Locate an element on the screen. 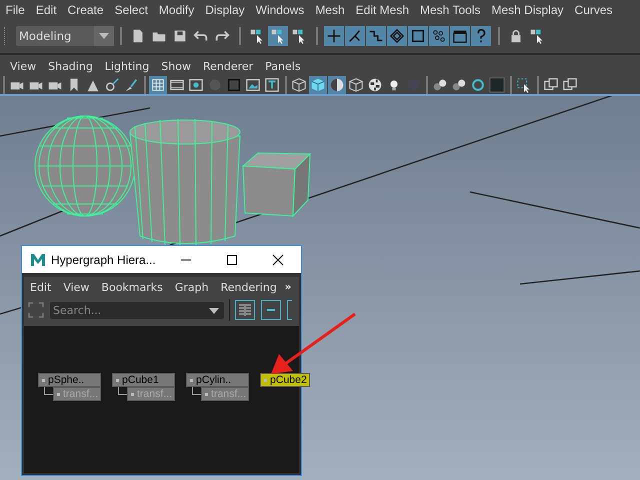  list-view-button is located at coordinates (245, 310).